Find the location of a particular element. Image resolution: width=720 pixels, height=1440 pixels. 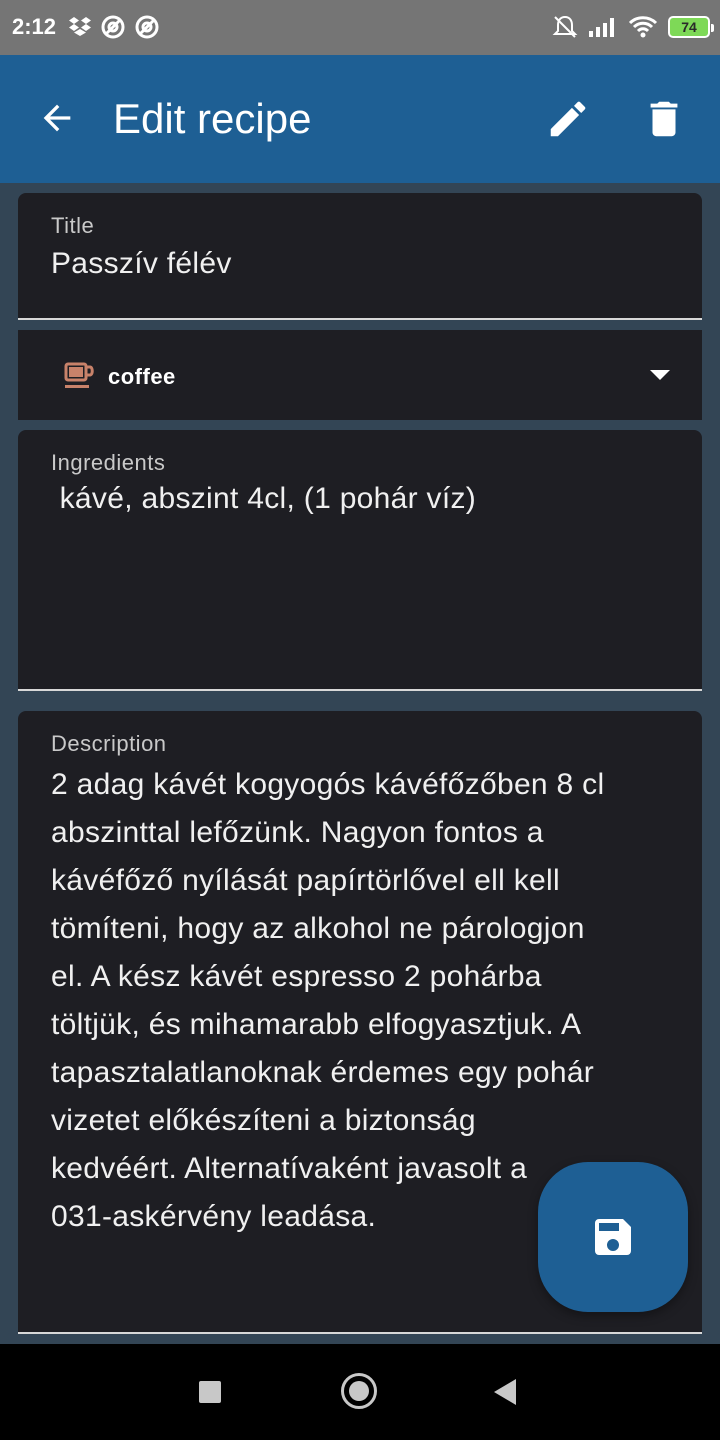

coffee-icon is located at coordinates (79, 375).